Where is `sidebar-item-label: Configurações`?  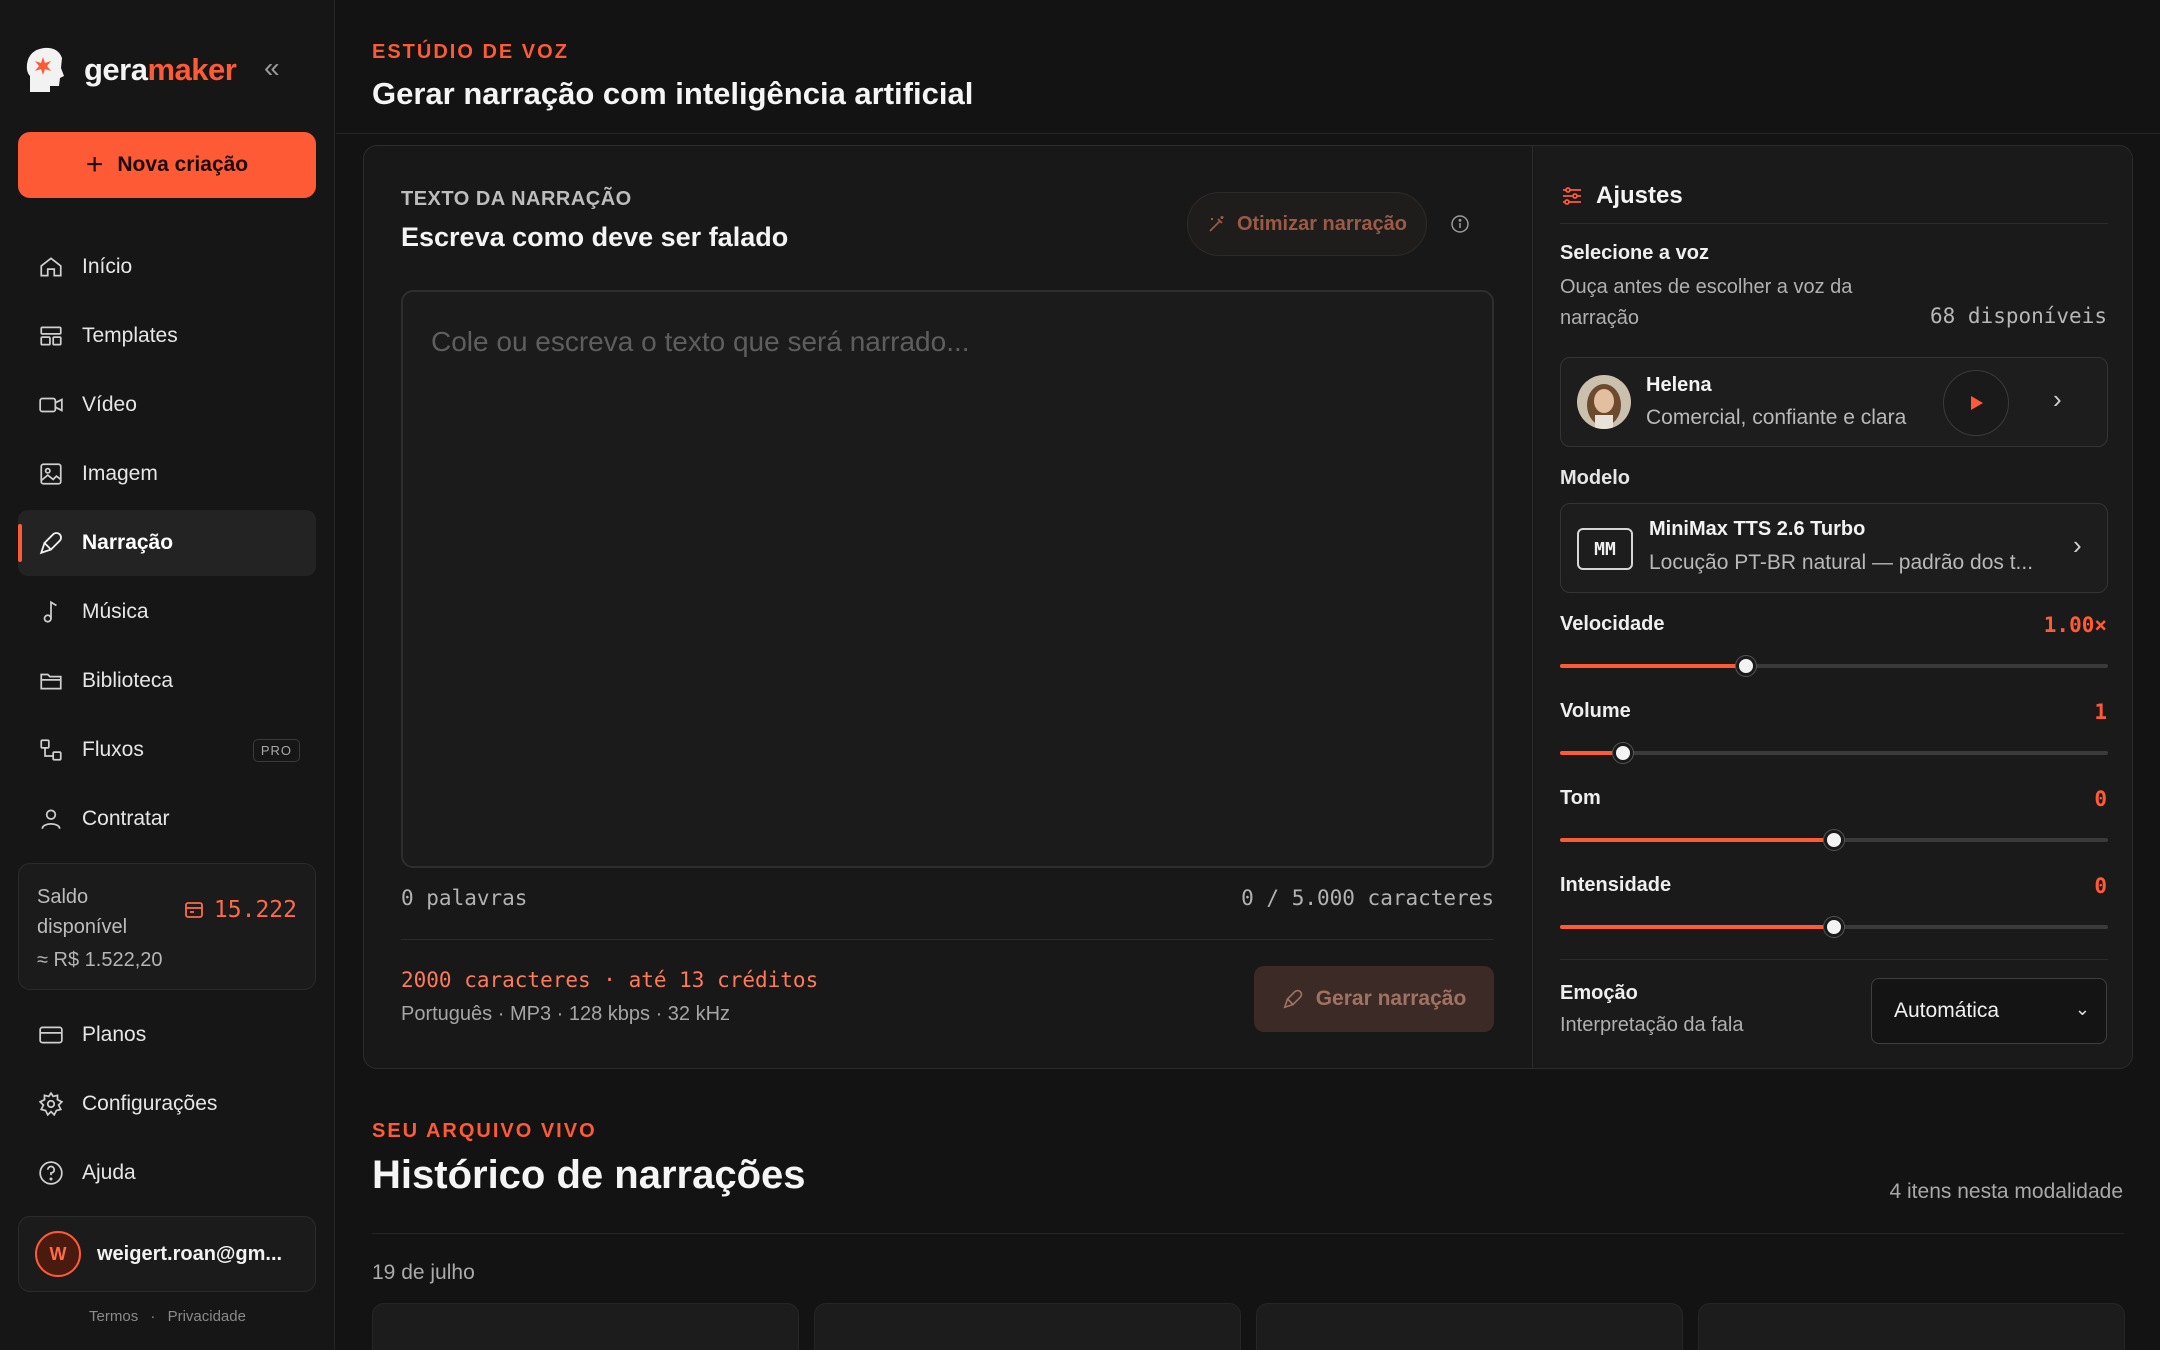
sidebar-item-label: Configurações is located at coordinates (150, 1103).